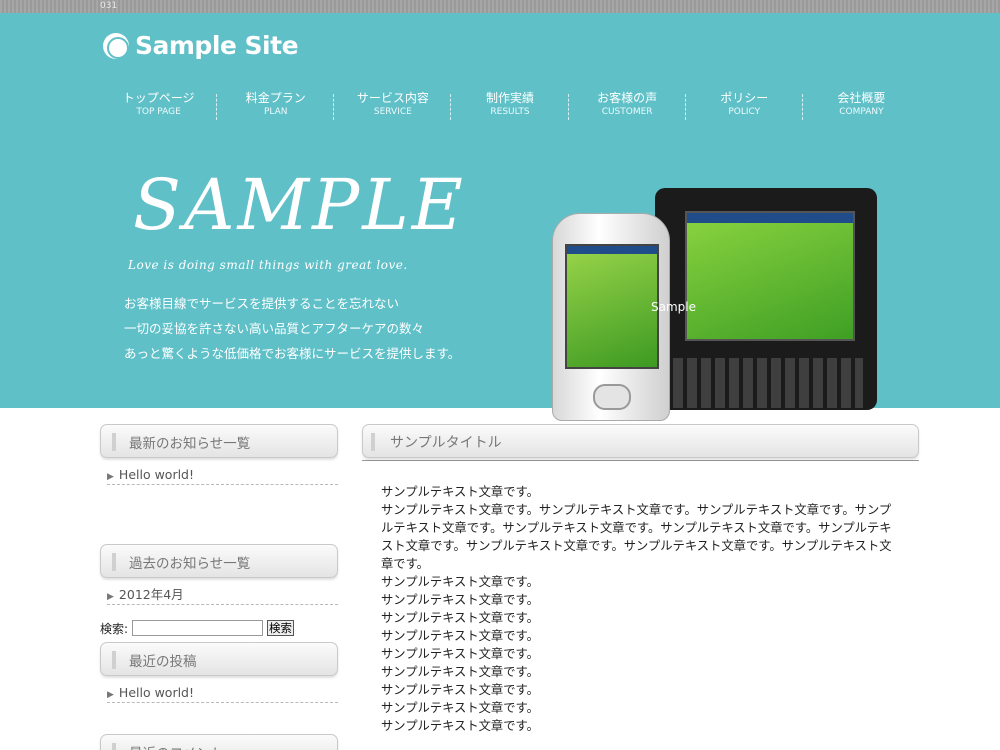 This screenshot has height=750, width=1000. I want to click on nav-item-top: トップページ TOP PAGE, so click(159, 110).